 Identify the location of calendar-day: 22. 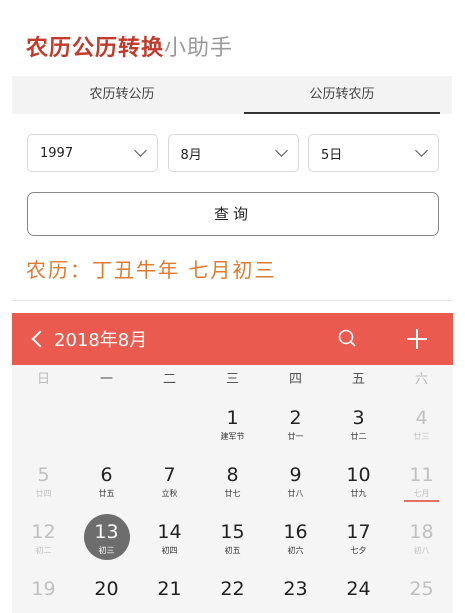
(232, 589).